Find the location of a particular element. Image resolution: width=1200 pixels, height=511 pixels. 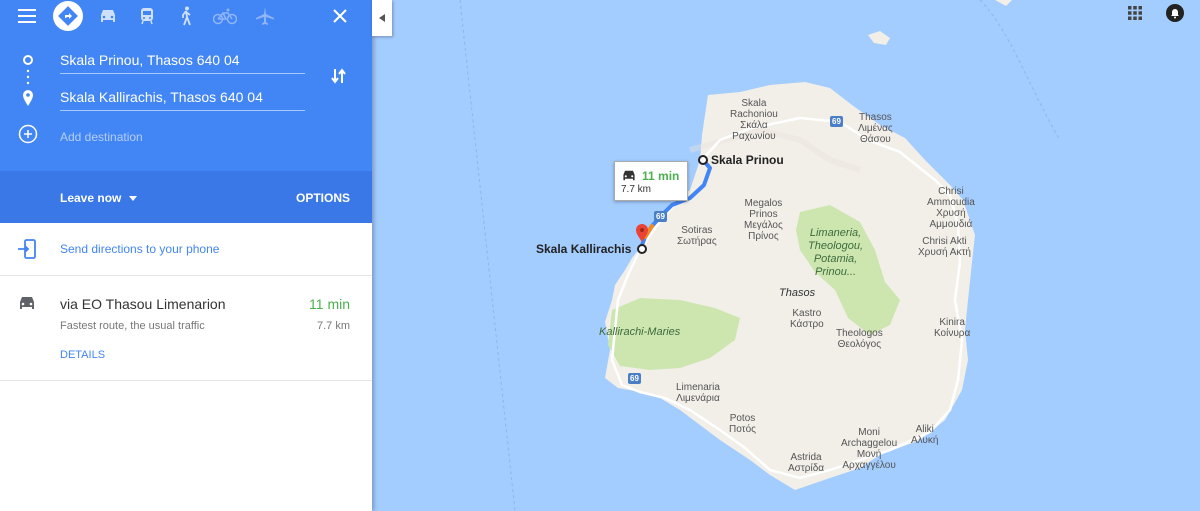

collapse-panel-button is located at coordinates (382, 18).